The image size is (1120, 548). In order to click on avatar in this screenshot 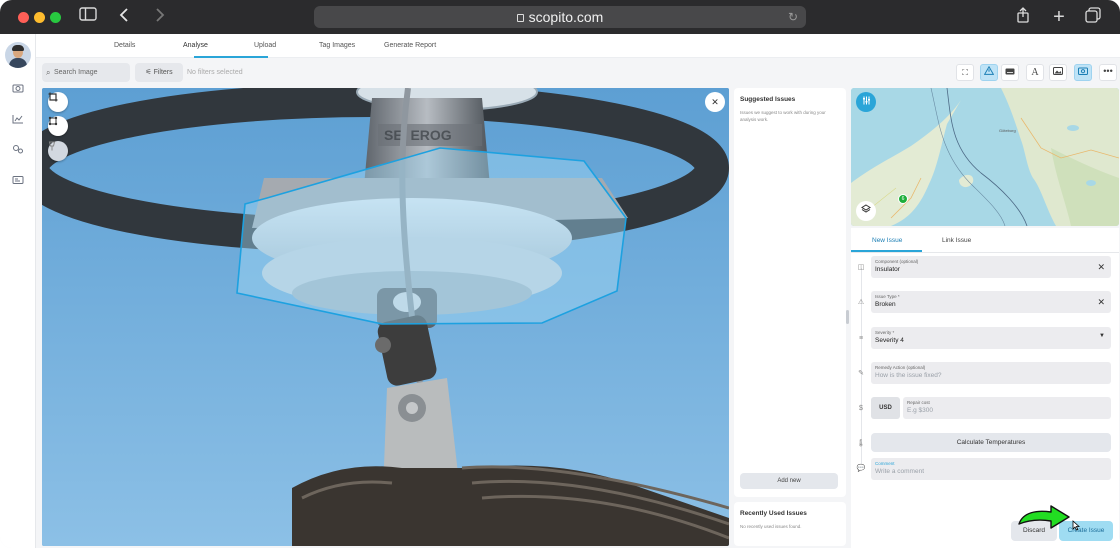, I will do `click(18, 55)`.